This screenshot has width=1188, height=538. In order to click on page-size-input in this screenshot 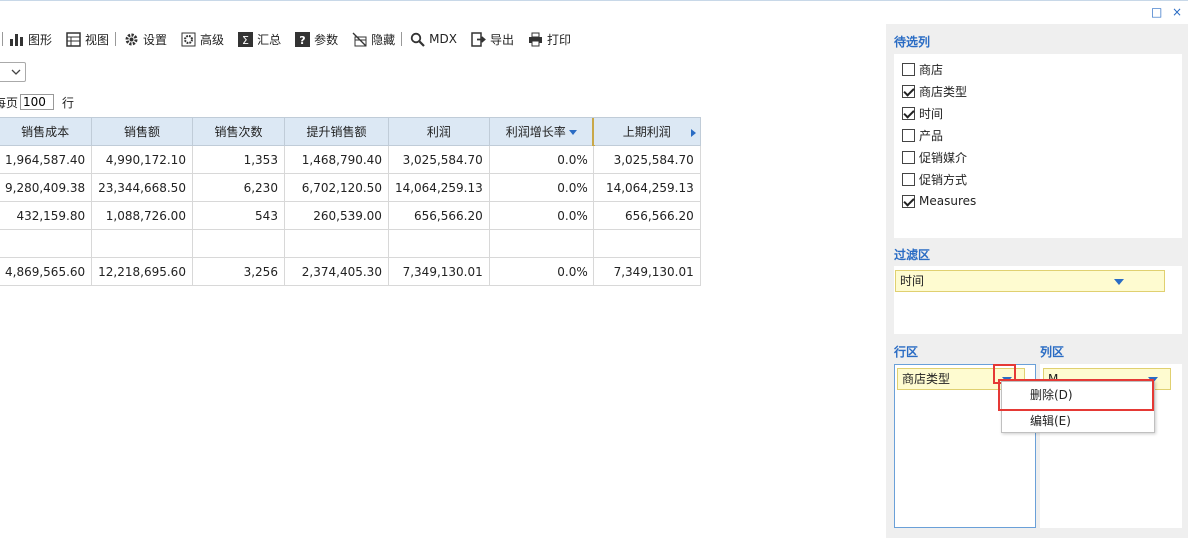, I will do `click(37, 102)`.